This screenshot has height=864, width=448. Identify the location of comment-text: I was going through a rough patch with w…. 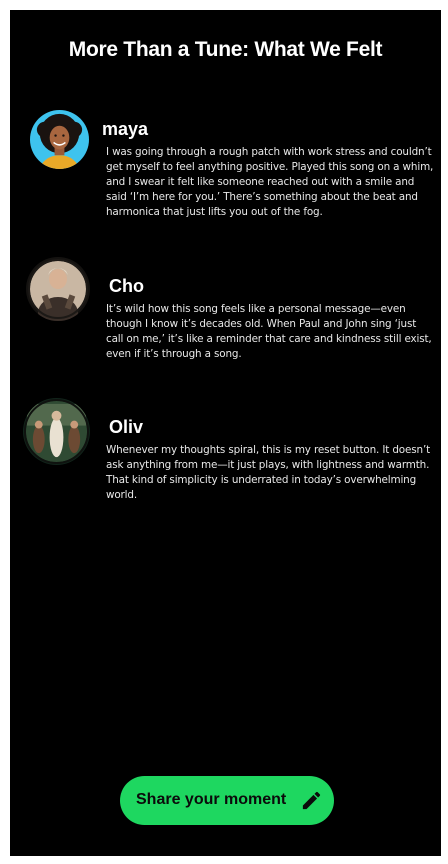
(270, 182).